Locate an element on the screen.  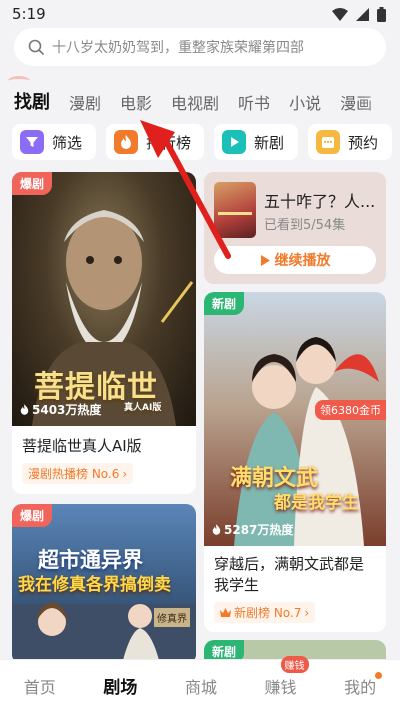
drama-poster: 爆剧 超市通异界 我在修真各界搞倒卖 修真界 is located at coordinates (104, 584).